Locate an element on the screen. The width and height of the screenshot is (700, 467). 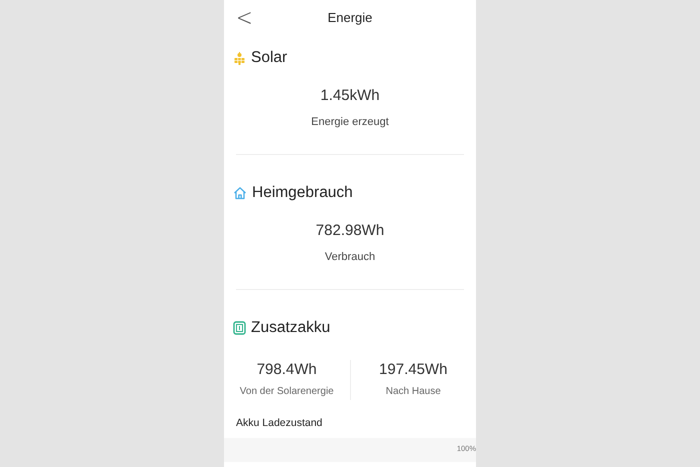
house-icon is located at coordinates (240, 193).